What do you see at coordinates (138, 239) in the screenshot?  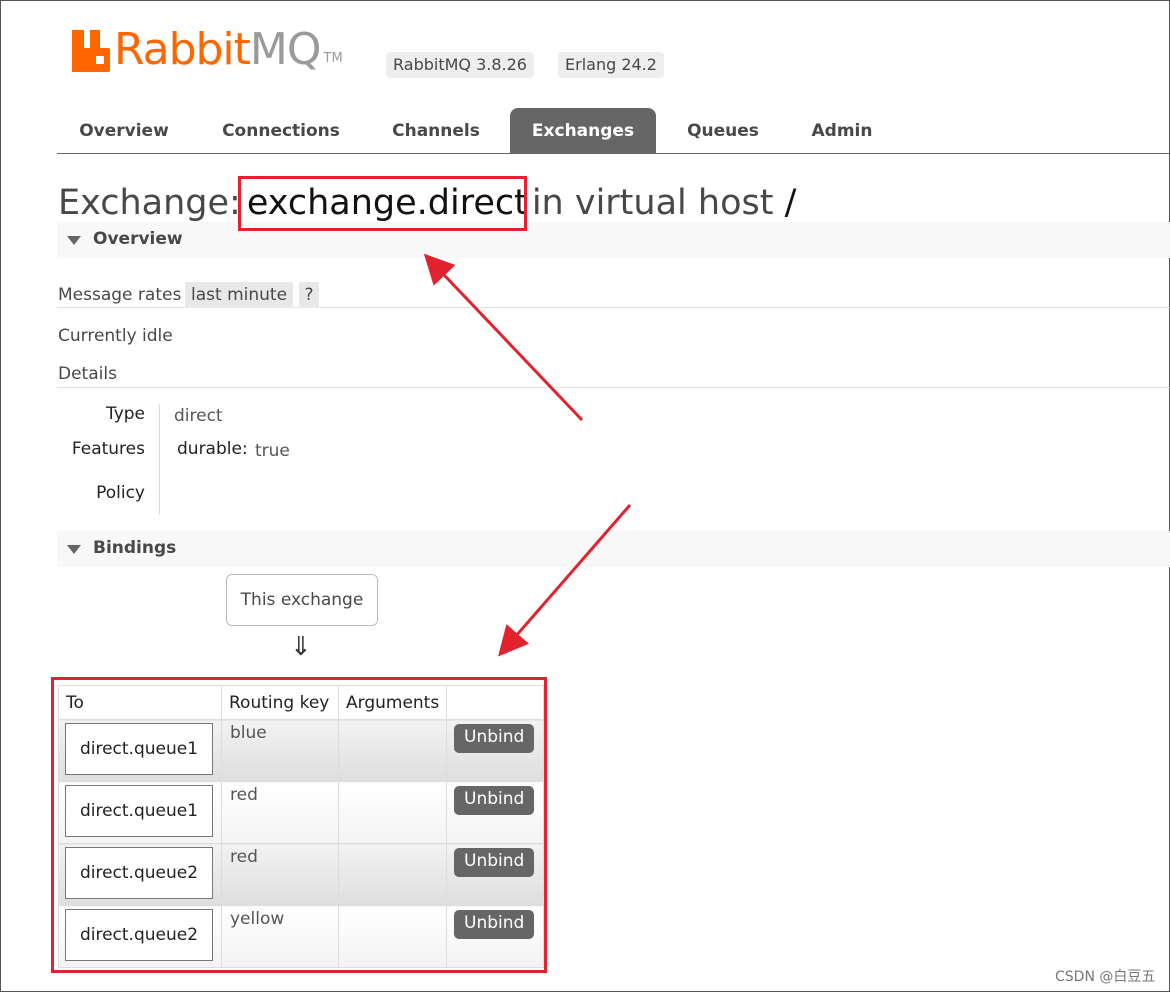 I see `overview-section-label: Overview` at bounding box center [138, 239].